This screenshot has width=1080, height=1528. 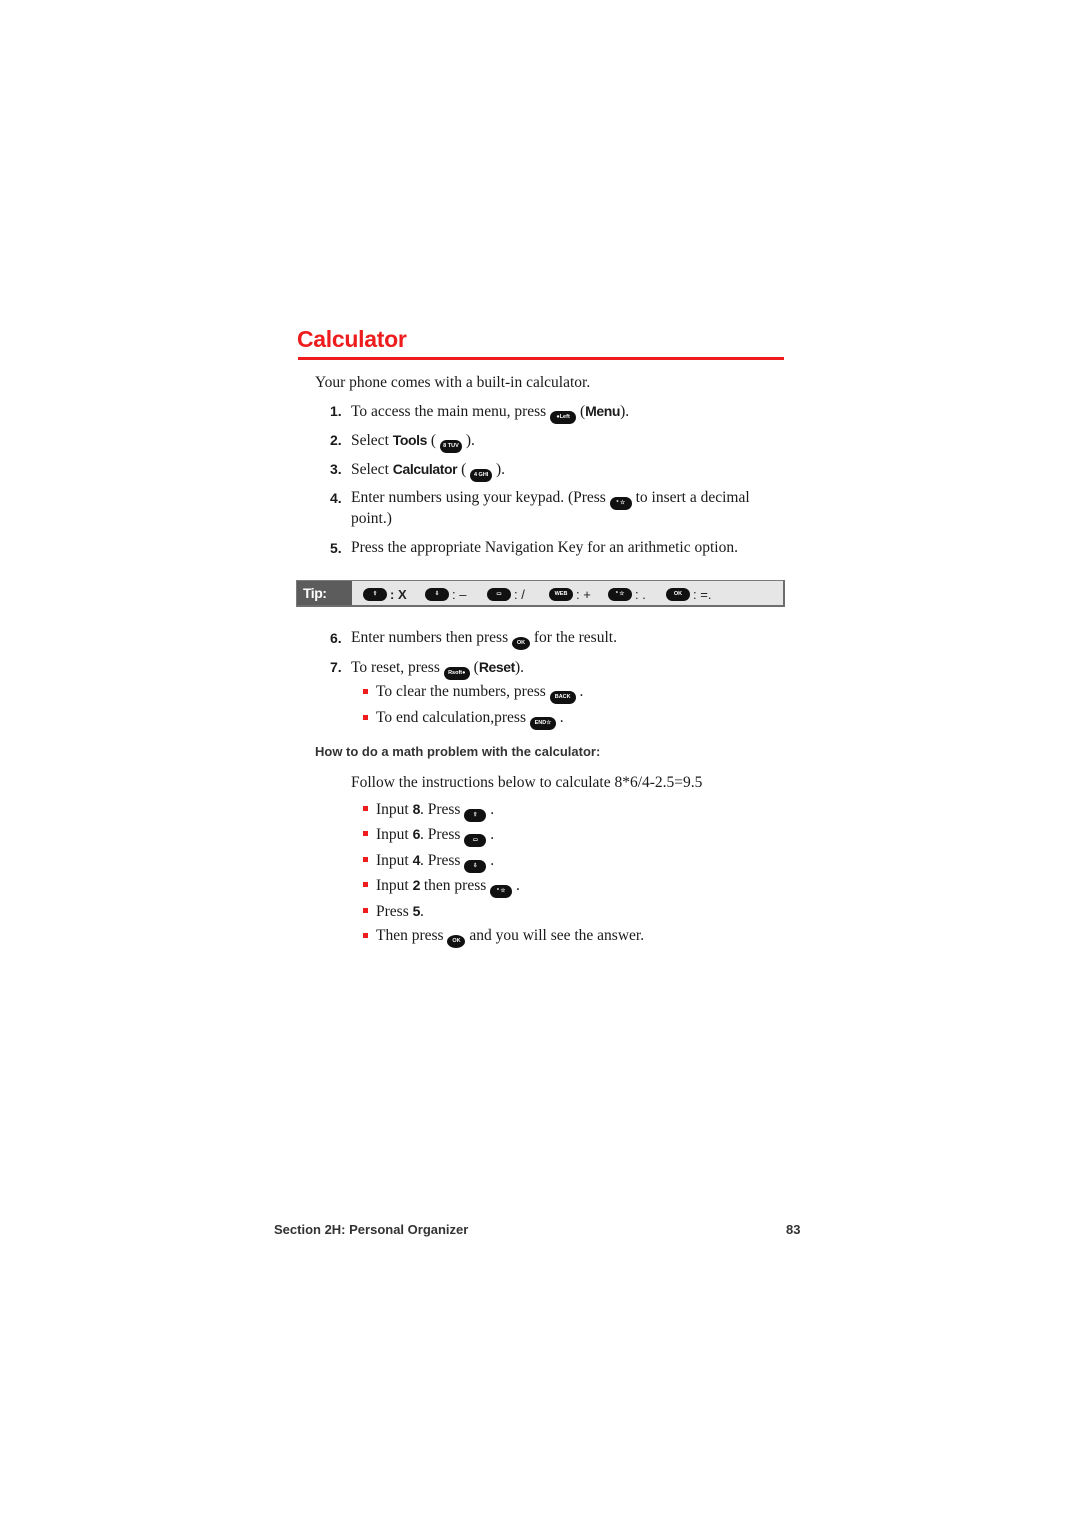 I want to click on key-8-icon: 8 TUV, so click(x=450, y=446).